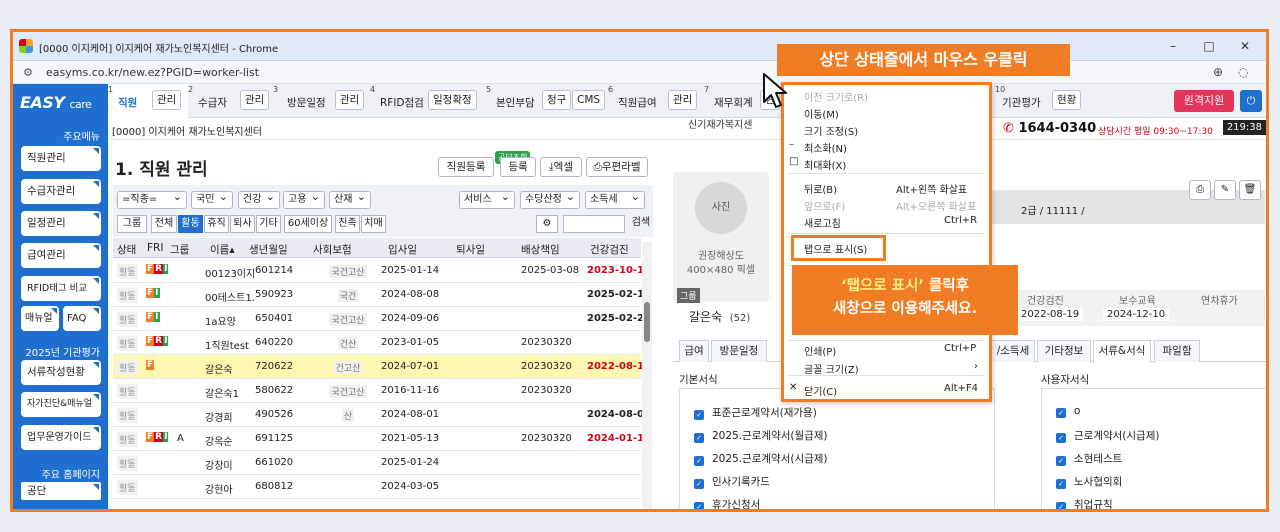  I want to click on service-select: 서비스, so click(487, 199).